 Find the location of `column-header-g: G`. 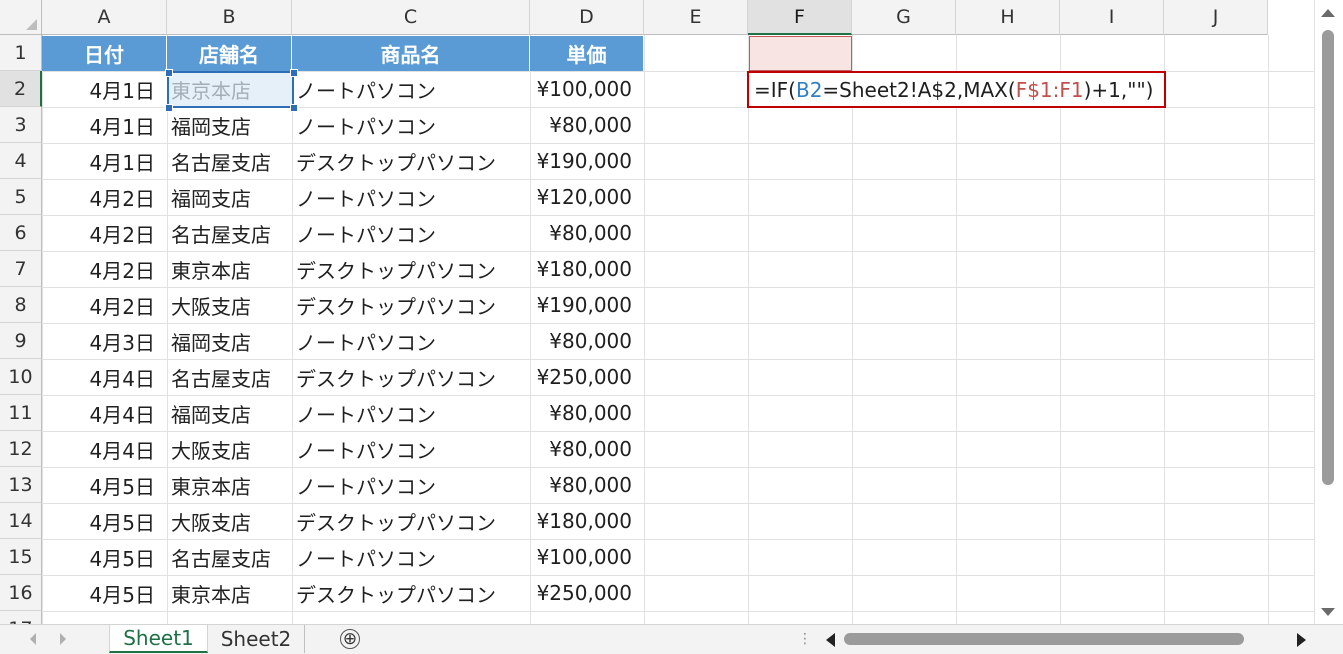

column-header-g: G is located at coordinates (904, 17).